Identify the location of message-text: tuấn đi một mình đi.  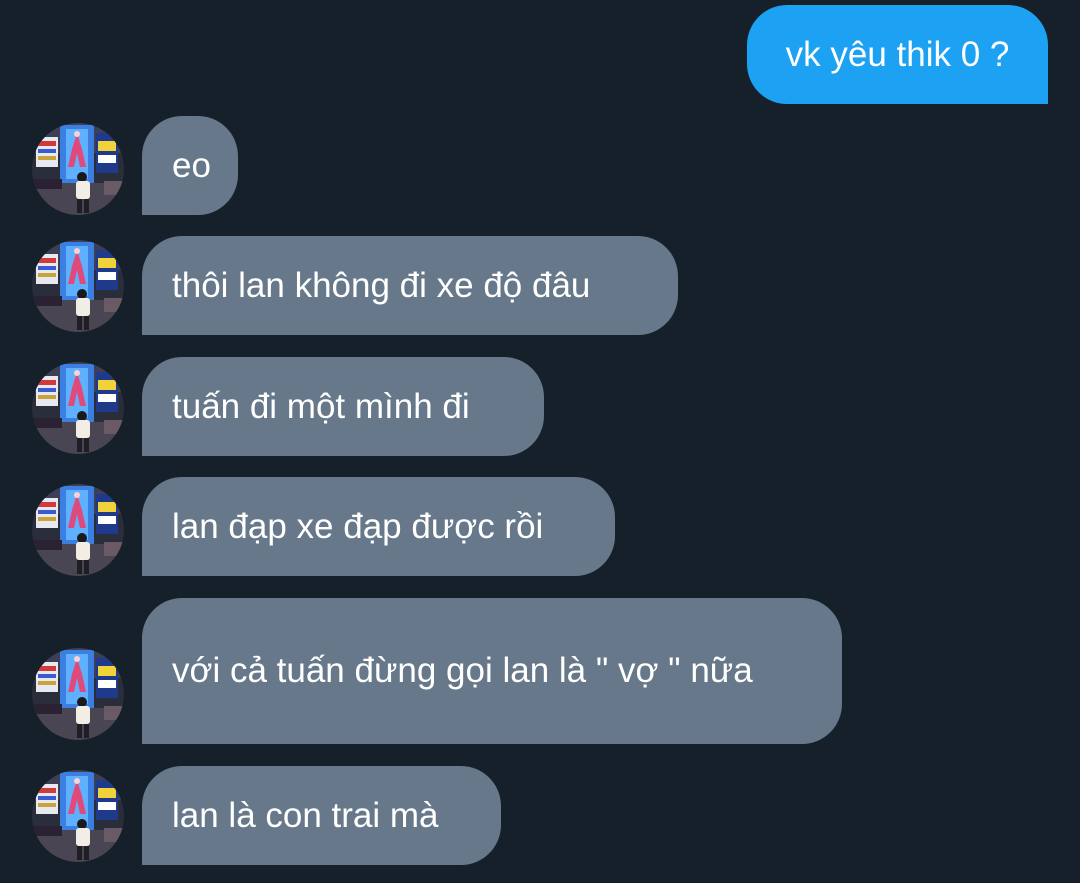
(321, 406).